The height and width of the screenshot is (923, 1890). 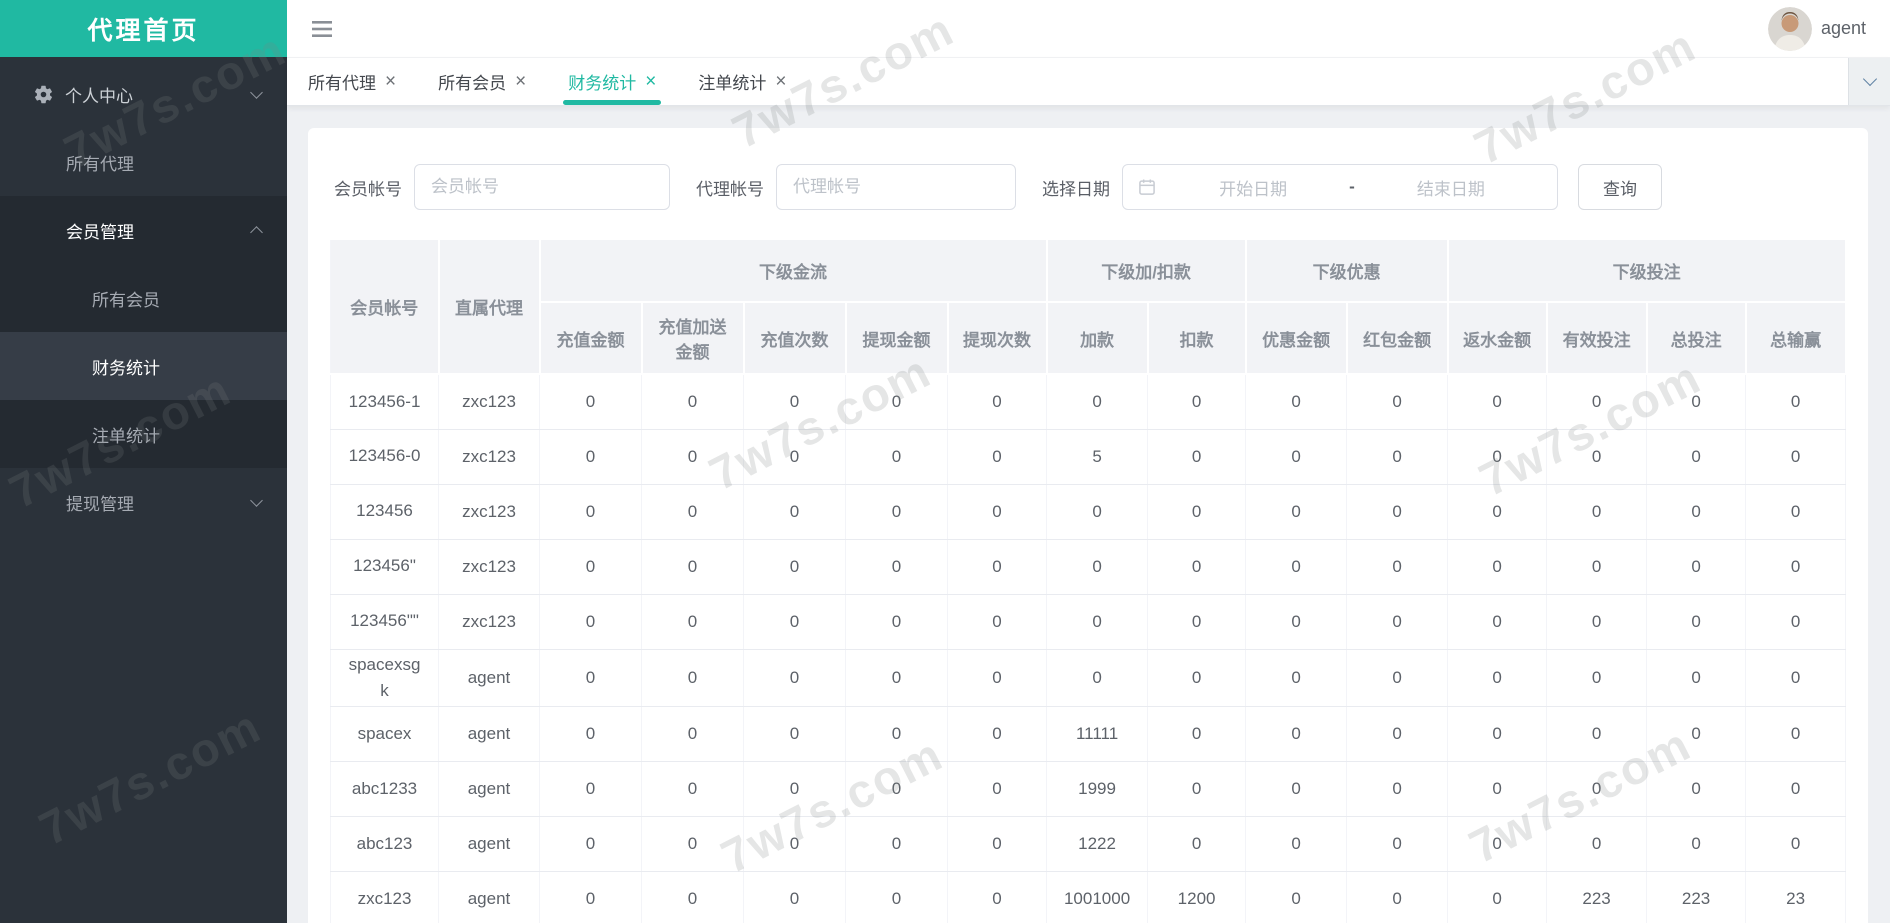 I want to click on tab-3: 注单统计 ×, so click(x=742, y=81).